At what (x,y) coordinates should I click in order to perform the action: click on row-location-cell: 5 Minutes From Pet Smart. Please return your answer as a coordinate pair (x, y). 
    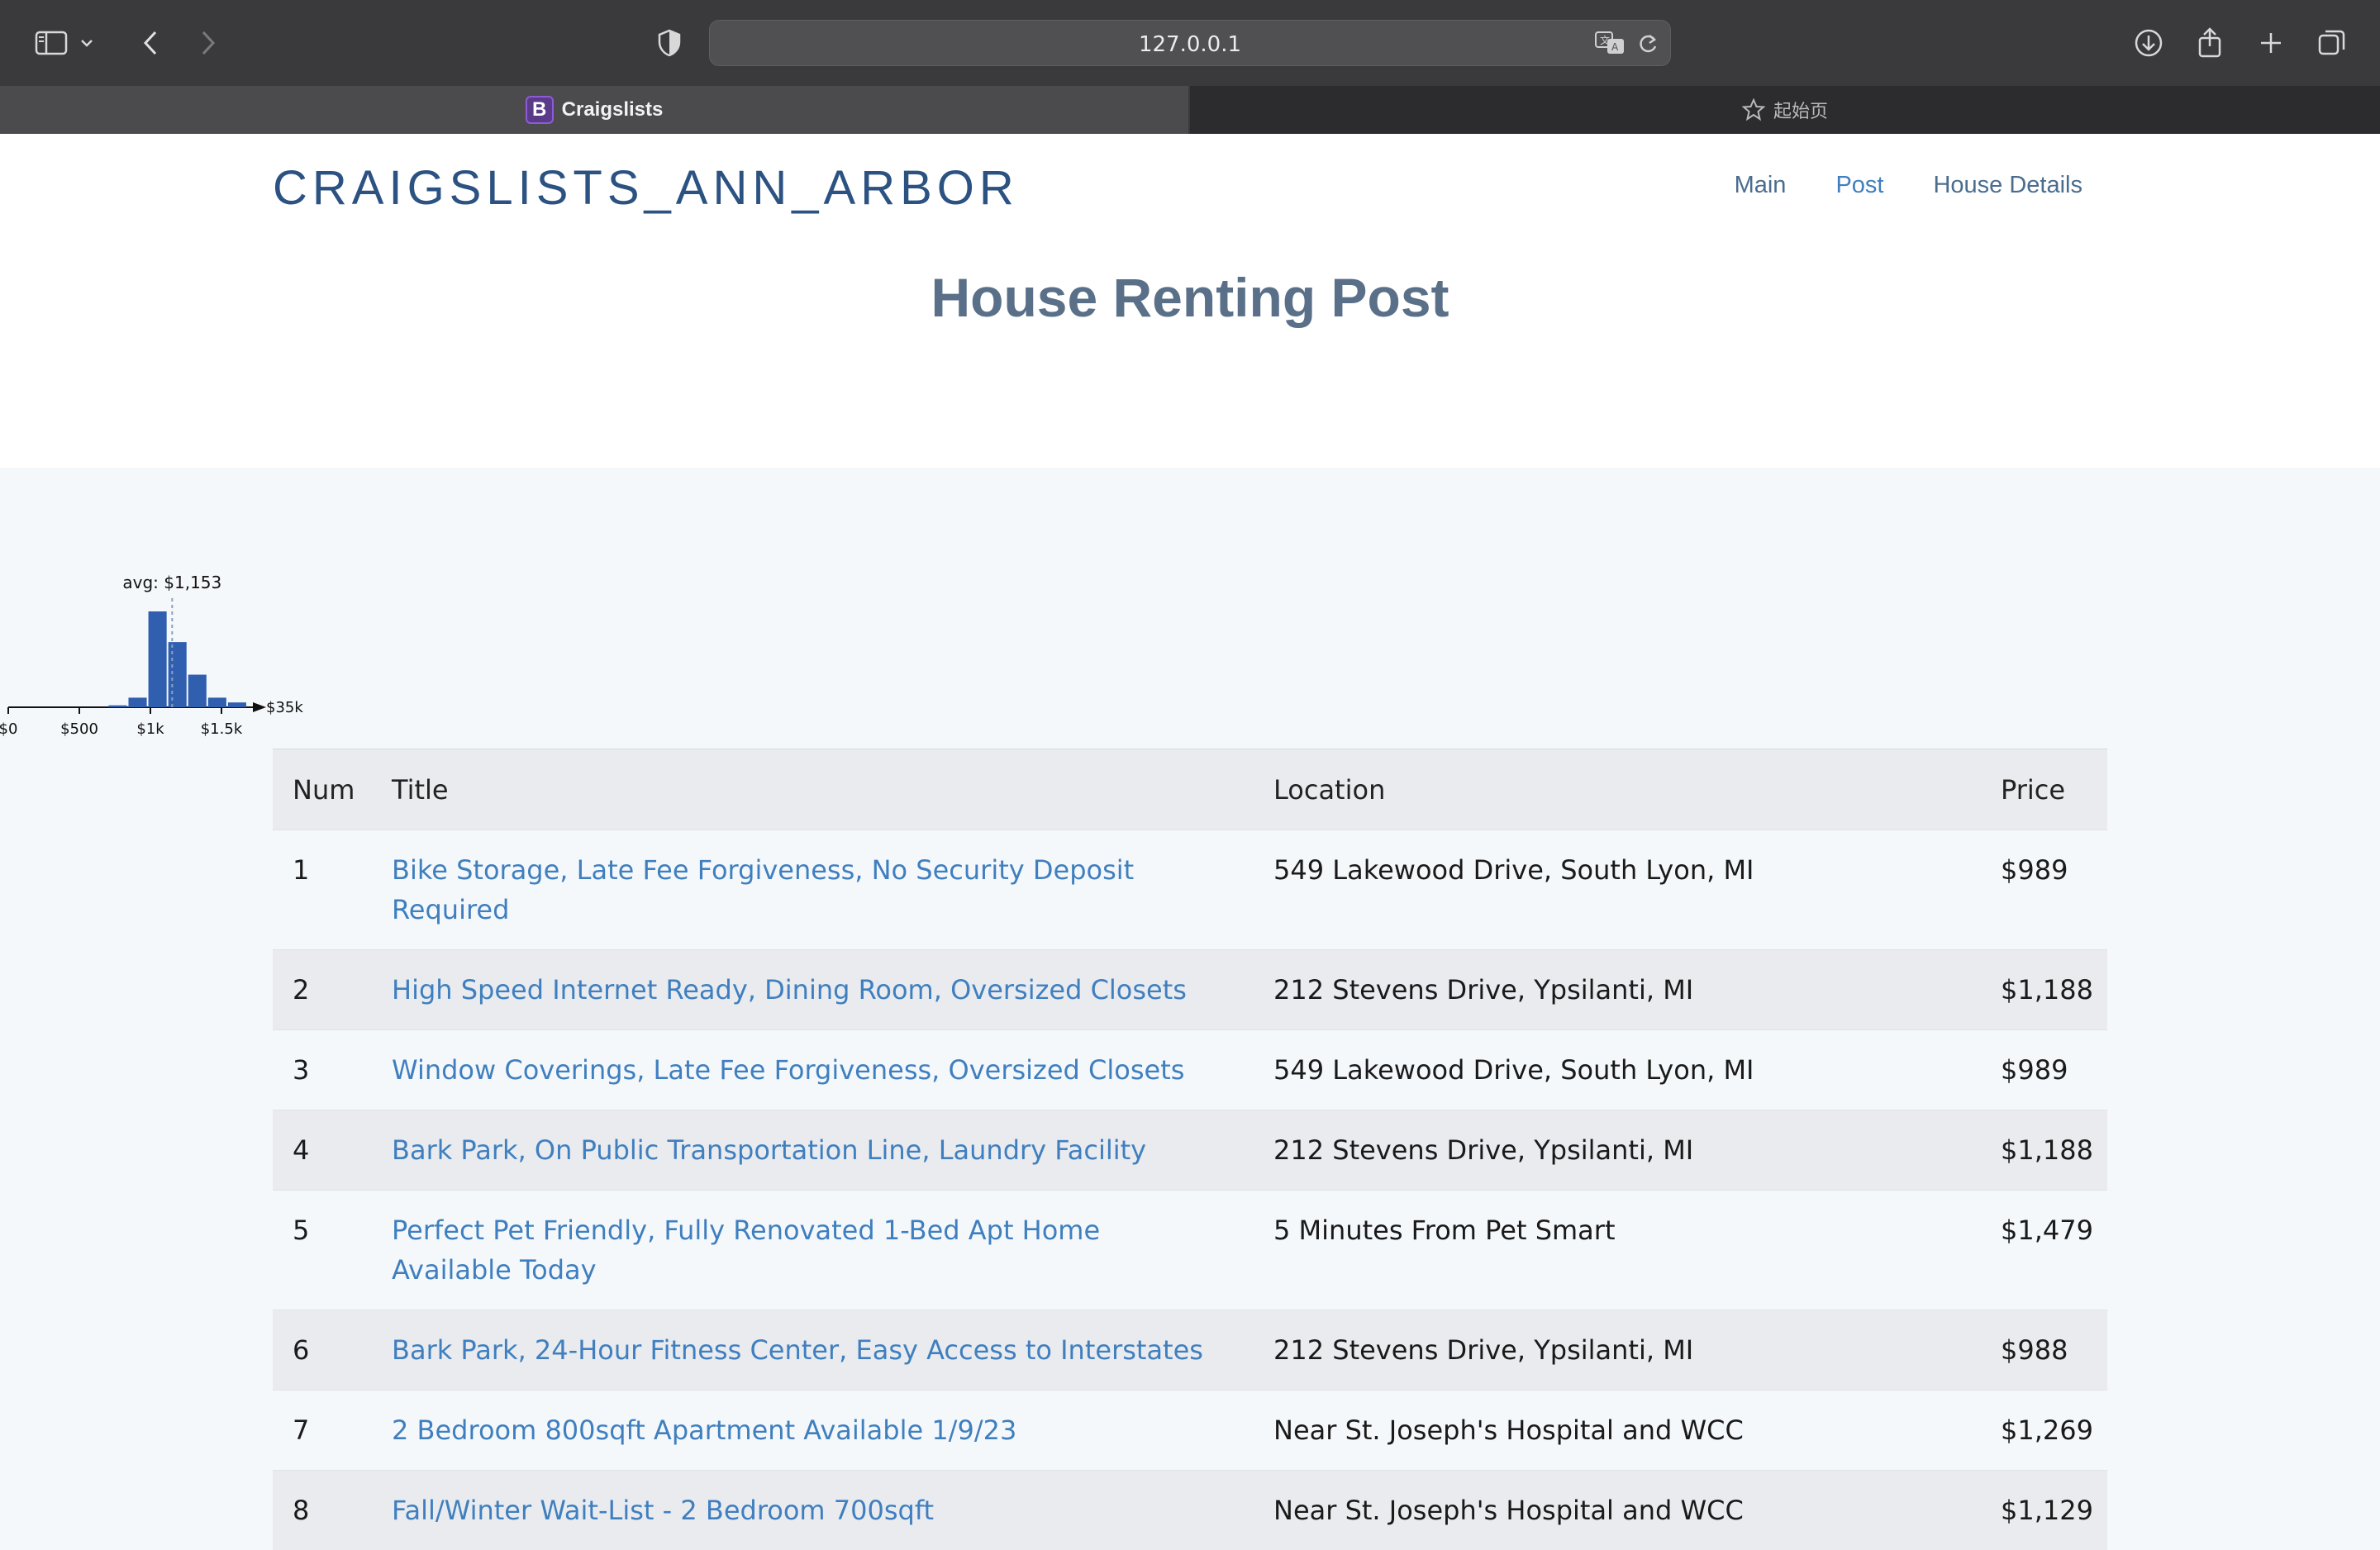
    Looking at the image, I should click on (1617, 1250).